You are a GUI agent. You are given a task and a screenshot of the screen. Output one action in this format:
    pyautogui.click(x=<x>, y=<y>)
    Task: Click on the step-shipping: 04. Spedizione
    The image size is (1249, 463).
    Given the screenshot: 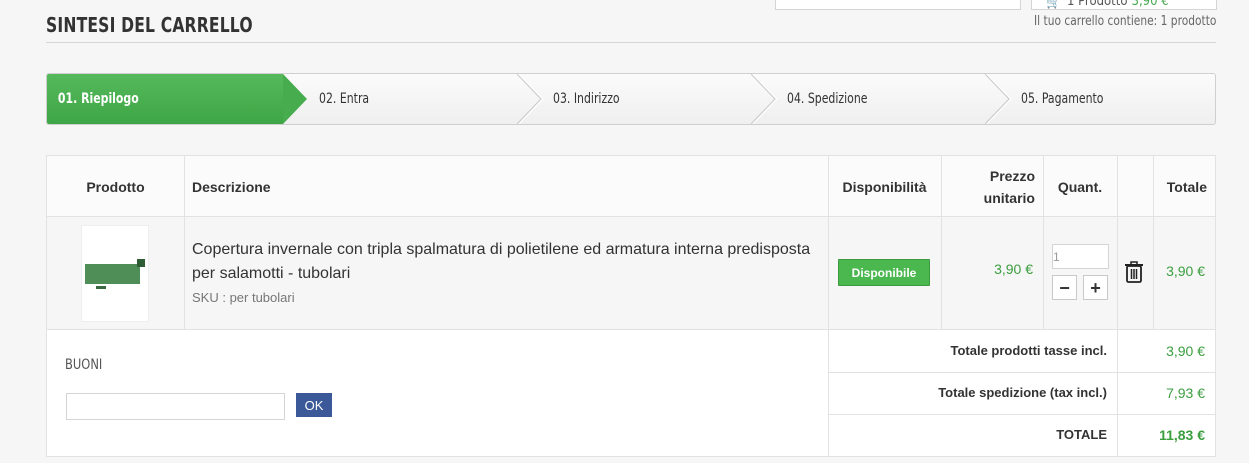 What is the action you would take?
    pyautogui.click(x=887, y=99)
    